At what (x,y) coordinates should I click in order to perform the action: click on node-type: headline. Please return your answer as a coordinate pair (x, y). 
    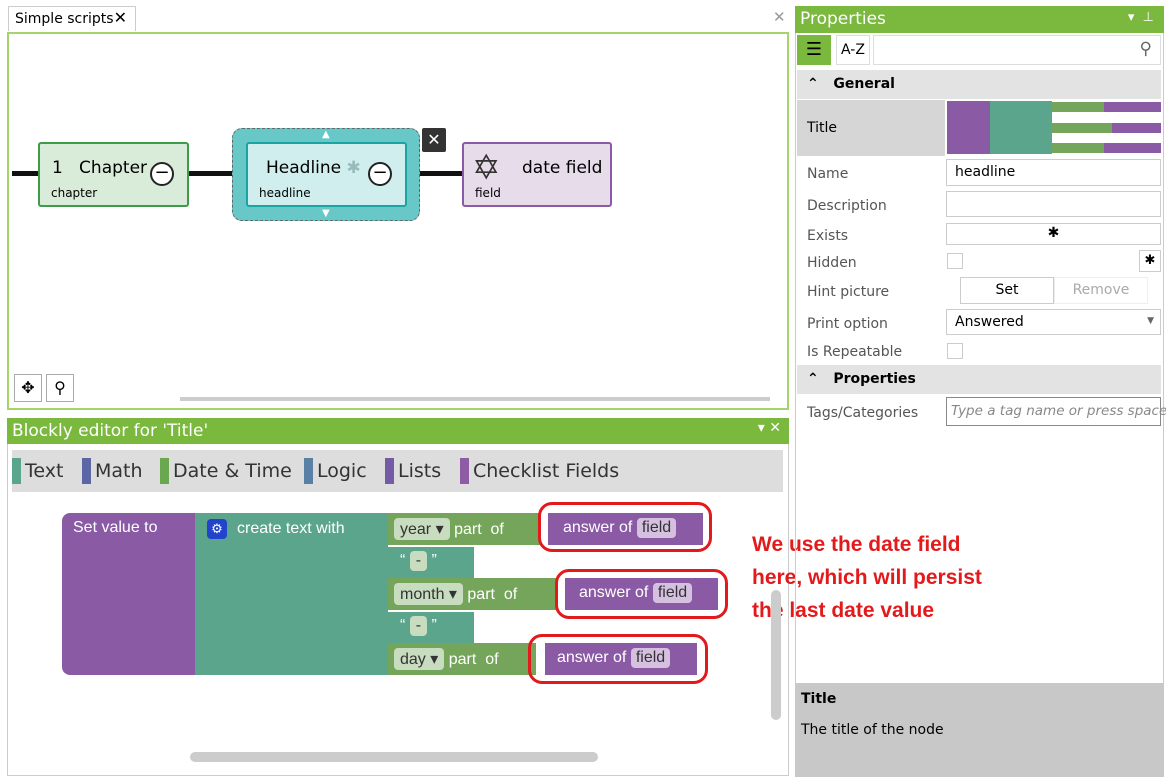
    Looking at the image, I should click on (285, 193).